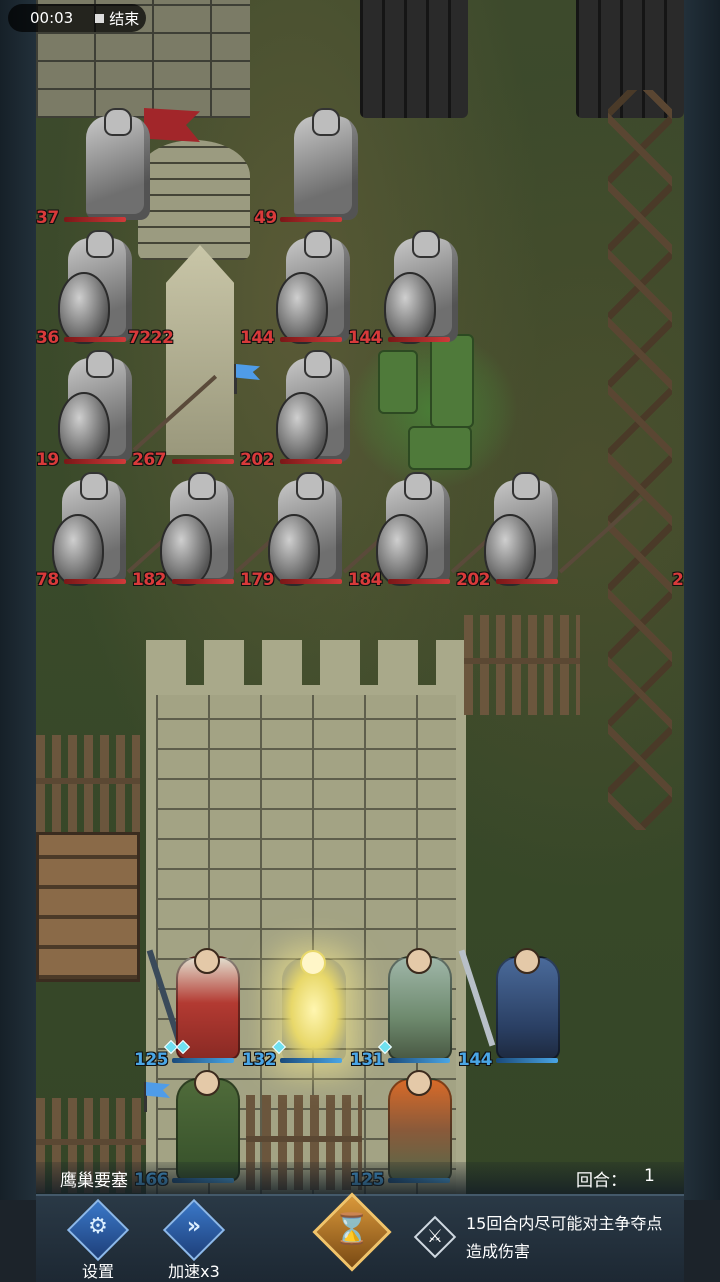  Describe the element at coordinates (151, 1060) in the screenshot. I see `ally-hp-value: 125` at that location.